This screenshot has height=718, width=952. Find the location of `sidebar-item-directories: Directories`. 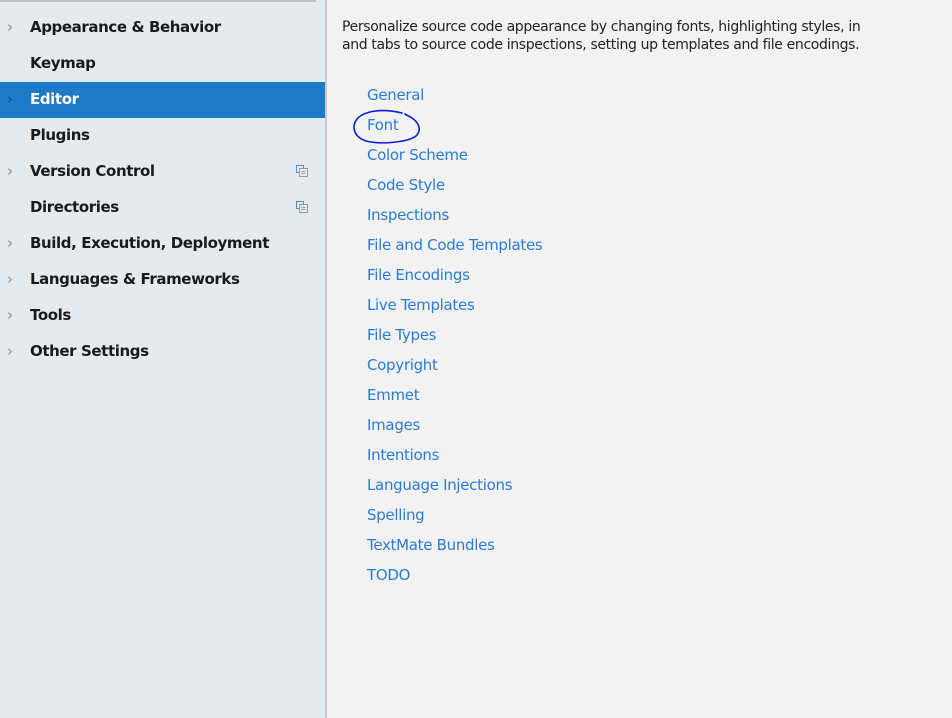

sidebar-item-directories: Directories is located at coordinates (162, 208).